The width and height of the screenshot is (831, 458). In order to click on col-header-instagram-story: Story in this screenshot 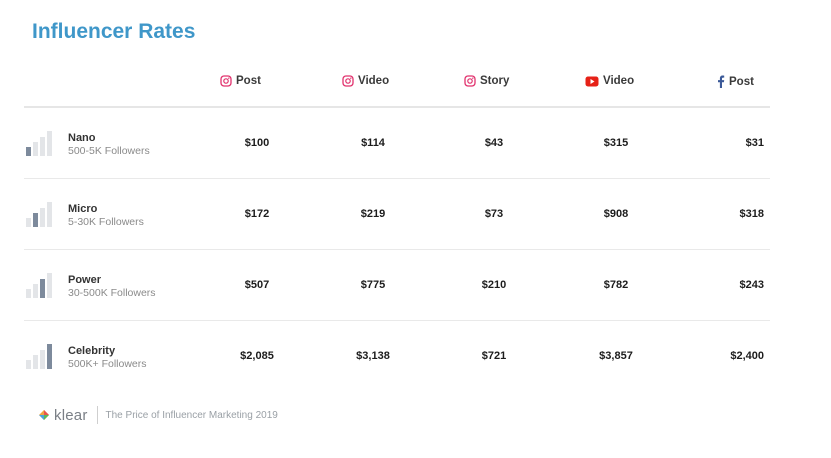, I will do `click(499, 81)`.